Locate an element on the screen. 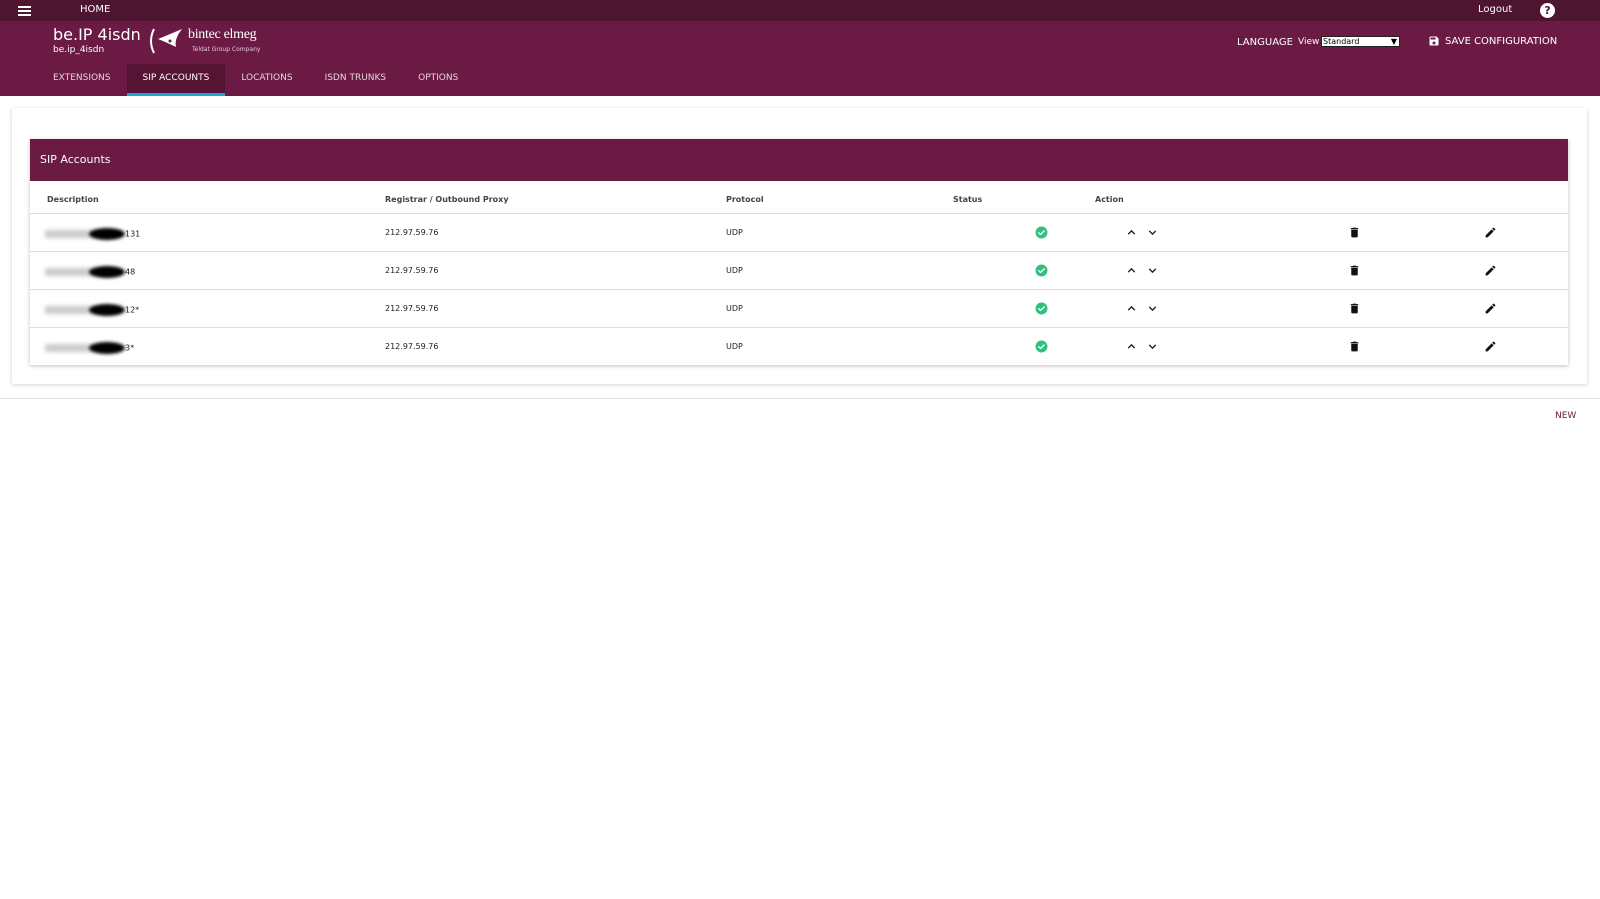  save-configuration-button: SAVE CONFIGURATION is located at coordinates (1492, 41).